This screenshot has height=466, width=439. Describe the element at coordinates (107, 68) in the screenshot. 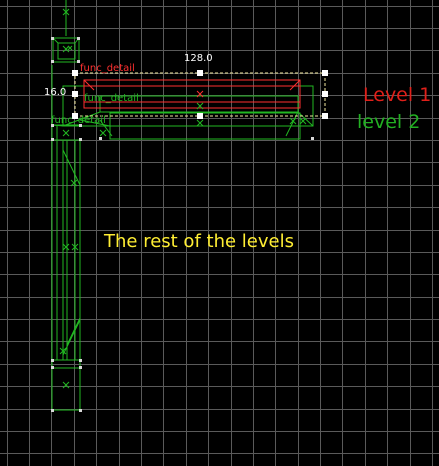

I see `entity-label-level1: func_detail` at that location.